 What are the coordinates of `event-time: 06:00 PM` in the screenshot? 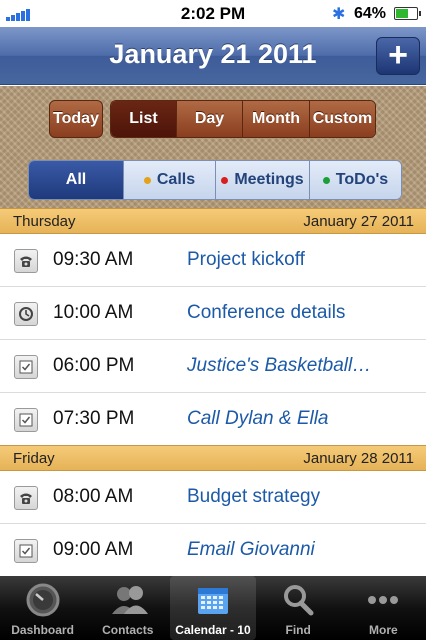 It's located at (94, 365).